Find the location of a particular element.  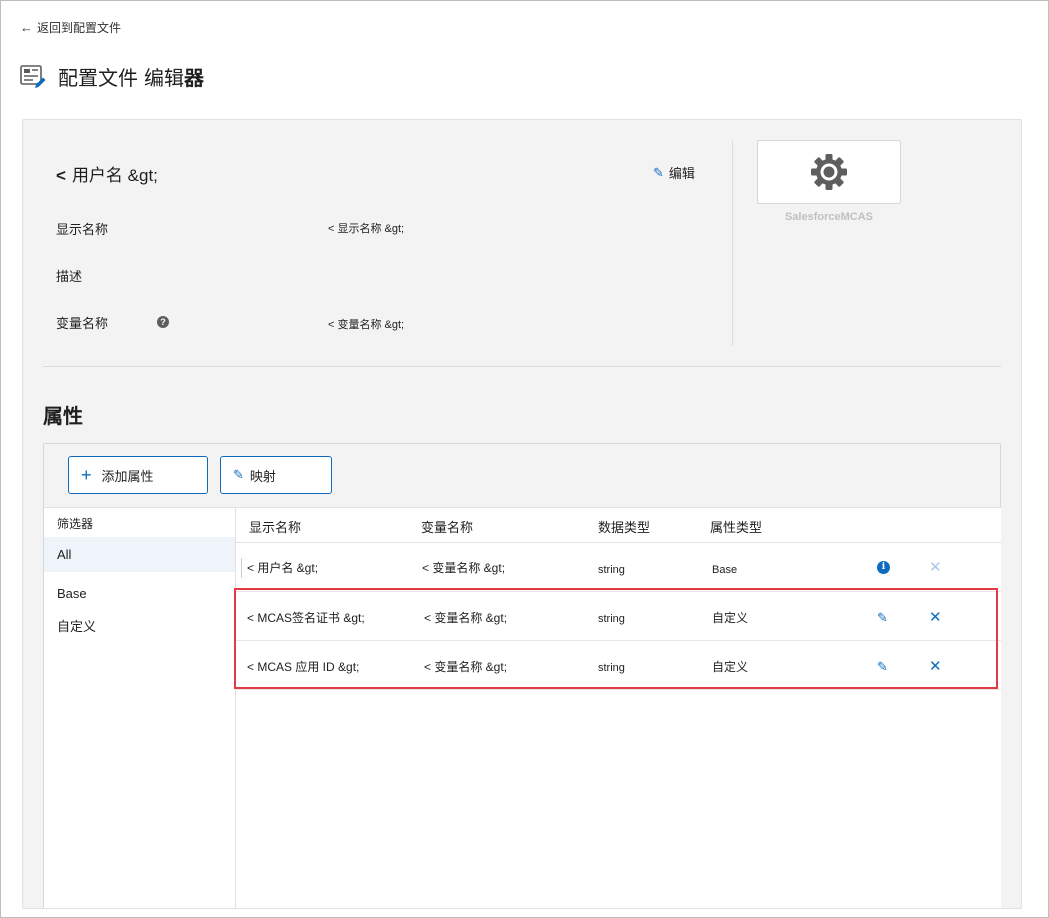

add-attribute-button: + 添加属性 is located at coordinates (138, 475).